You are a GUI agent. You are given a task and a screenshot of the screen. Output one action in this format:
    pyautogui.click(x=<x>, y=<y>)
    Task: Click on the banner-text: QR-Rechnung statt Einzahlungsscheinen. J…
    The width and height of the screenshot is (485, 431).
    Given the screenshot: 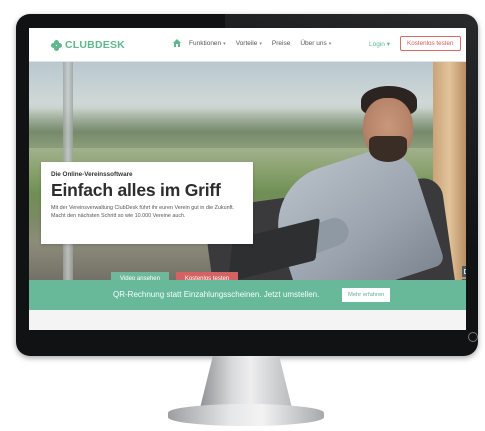 What is the action you would take?
    pyautogui.click(x=216, y=294)
    